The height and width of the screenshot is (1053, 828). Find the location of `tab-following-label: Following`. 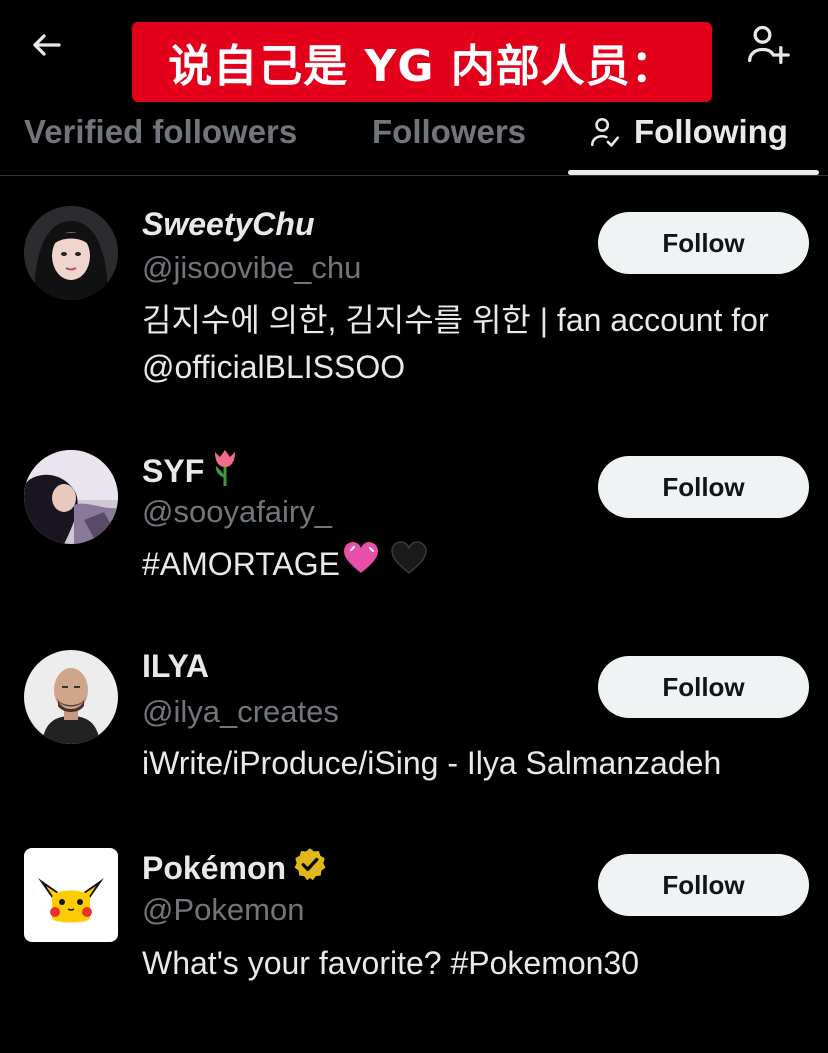

tab-following-label: Following is located at coordinates (711, 131).